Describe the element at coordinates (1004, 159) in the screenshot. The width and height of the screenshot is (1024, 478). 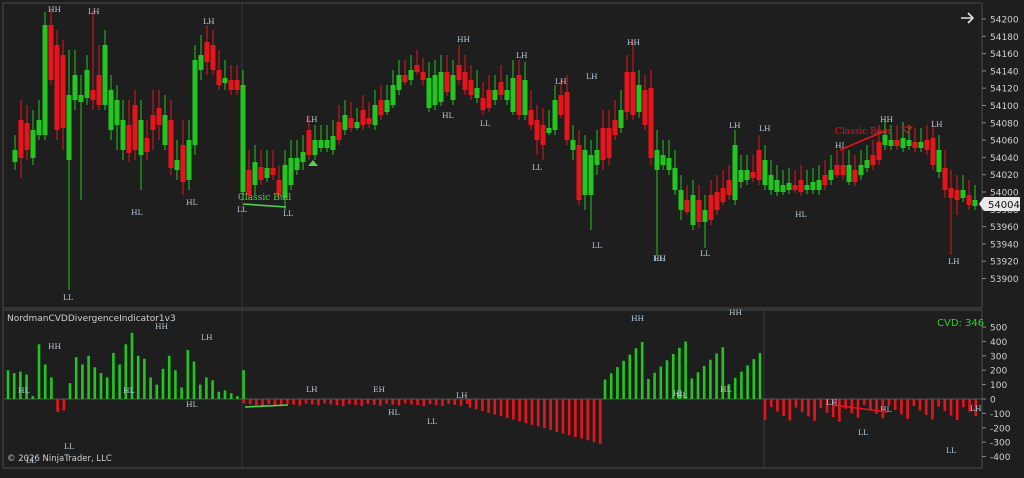
I see `price-tick: 54040` at that location.